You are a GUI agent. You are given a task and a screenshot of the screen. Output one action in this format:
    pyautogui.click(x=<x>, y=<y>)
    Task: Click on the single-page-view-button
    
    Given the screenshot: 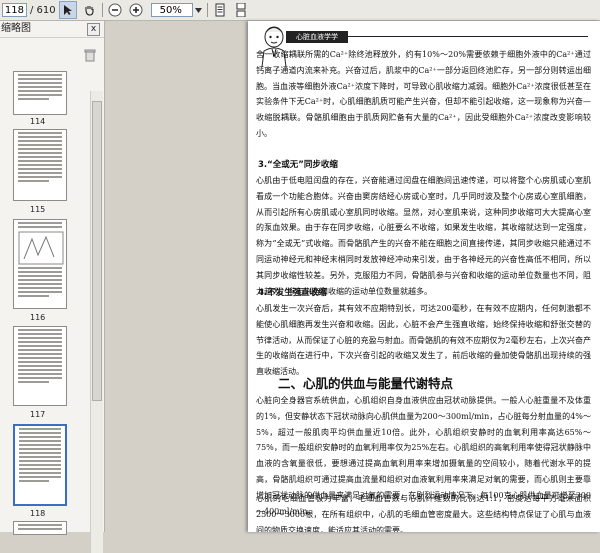 What is the action you would take?
    pyautogui.click(x=220, y=10)
    